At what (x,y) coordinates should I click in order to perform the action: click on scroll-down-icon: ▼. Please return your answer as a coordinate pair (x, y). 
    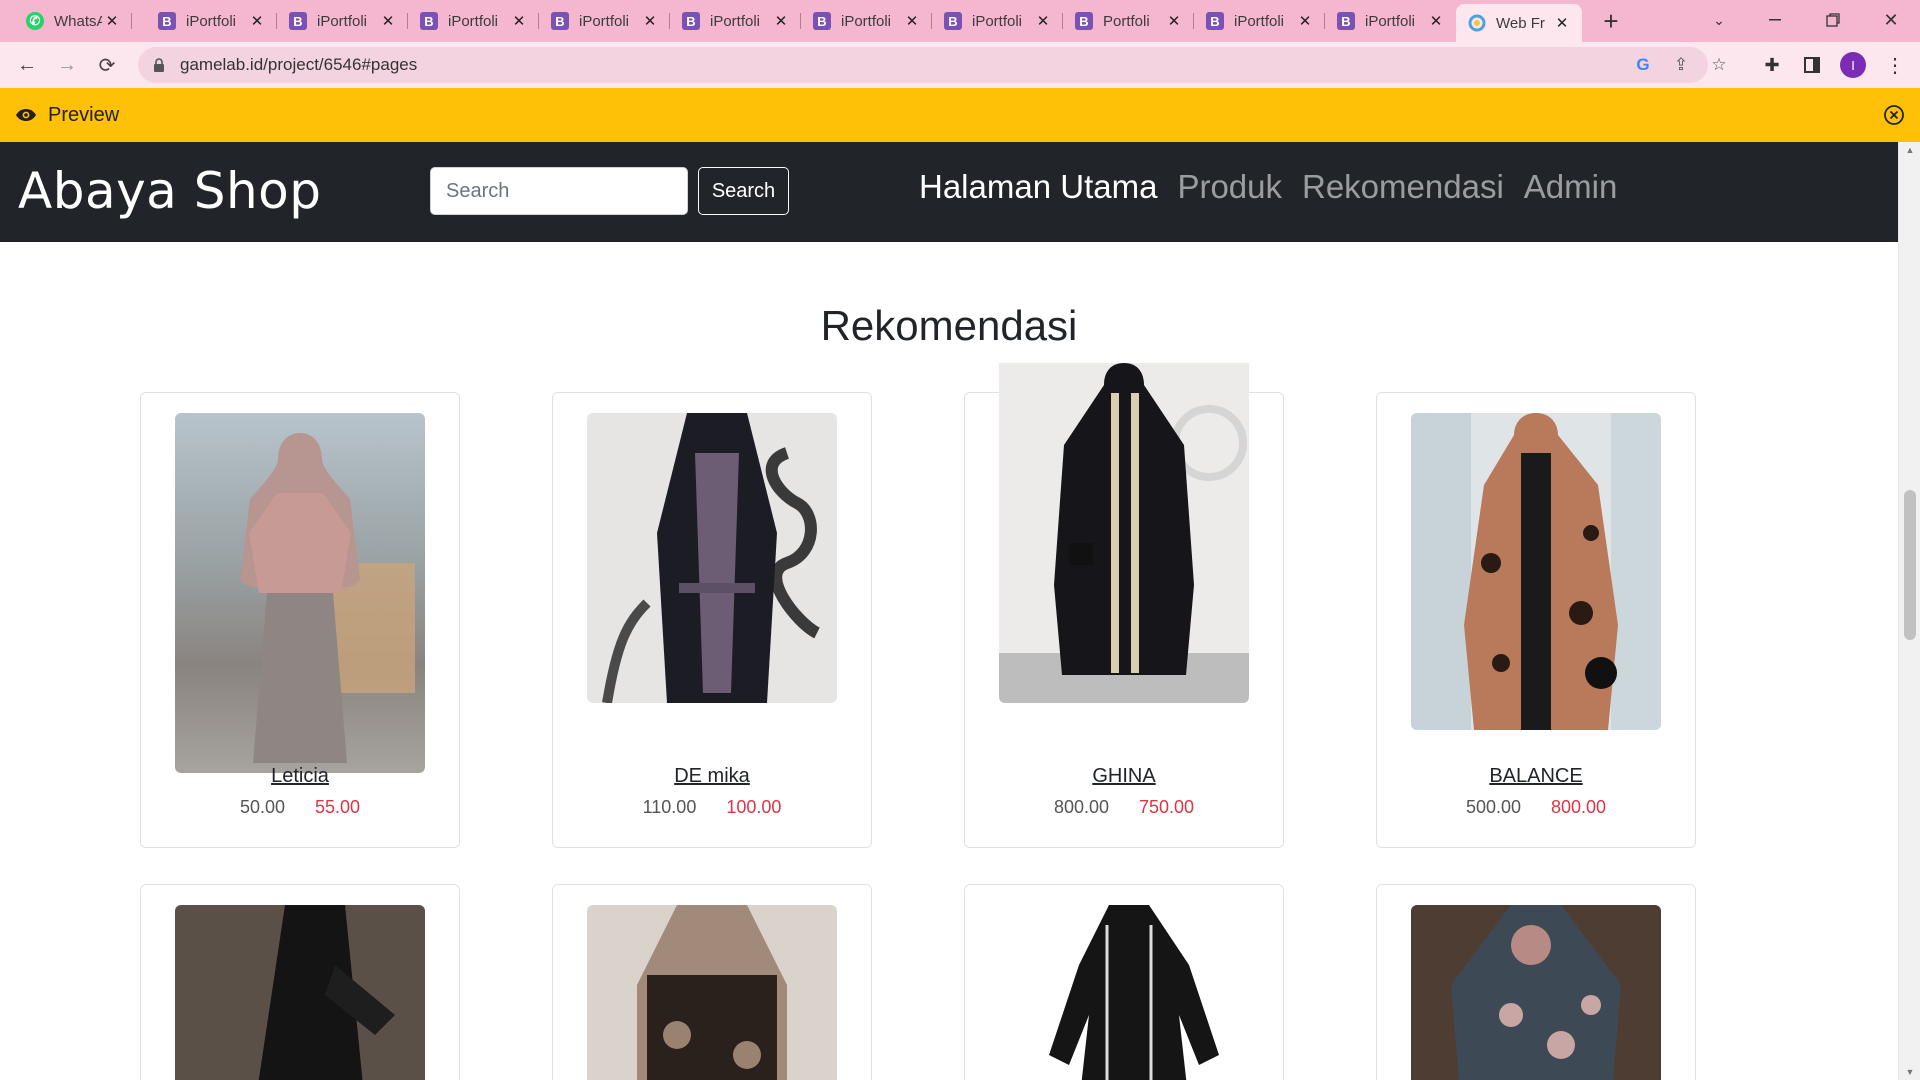
    Looking at the image, I should click on (1909, 1072).